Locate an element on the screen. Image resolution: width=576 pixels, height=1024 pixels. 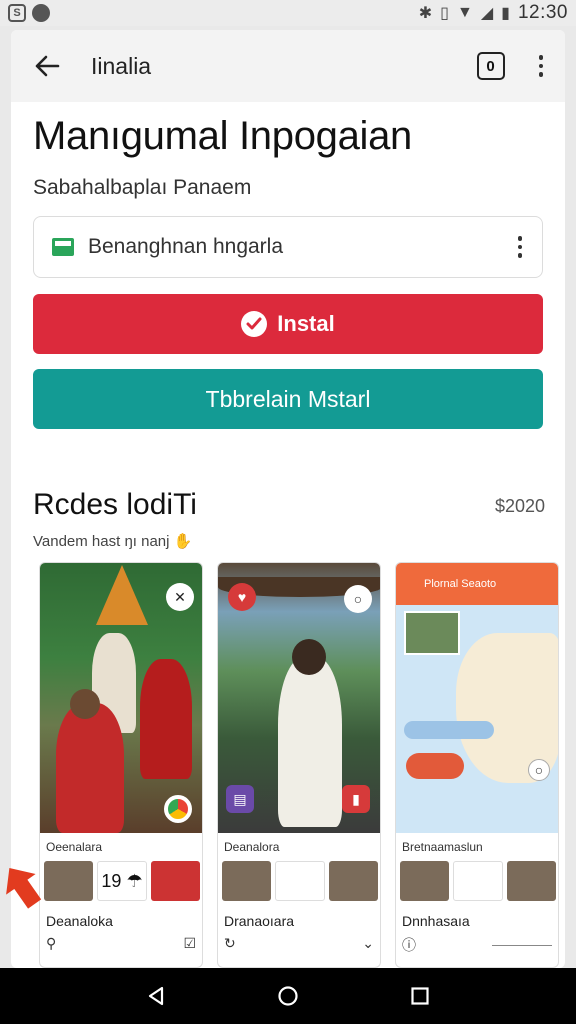
arrow-left-icon is located at coordinates (47, 66).